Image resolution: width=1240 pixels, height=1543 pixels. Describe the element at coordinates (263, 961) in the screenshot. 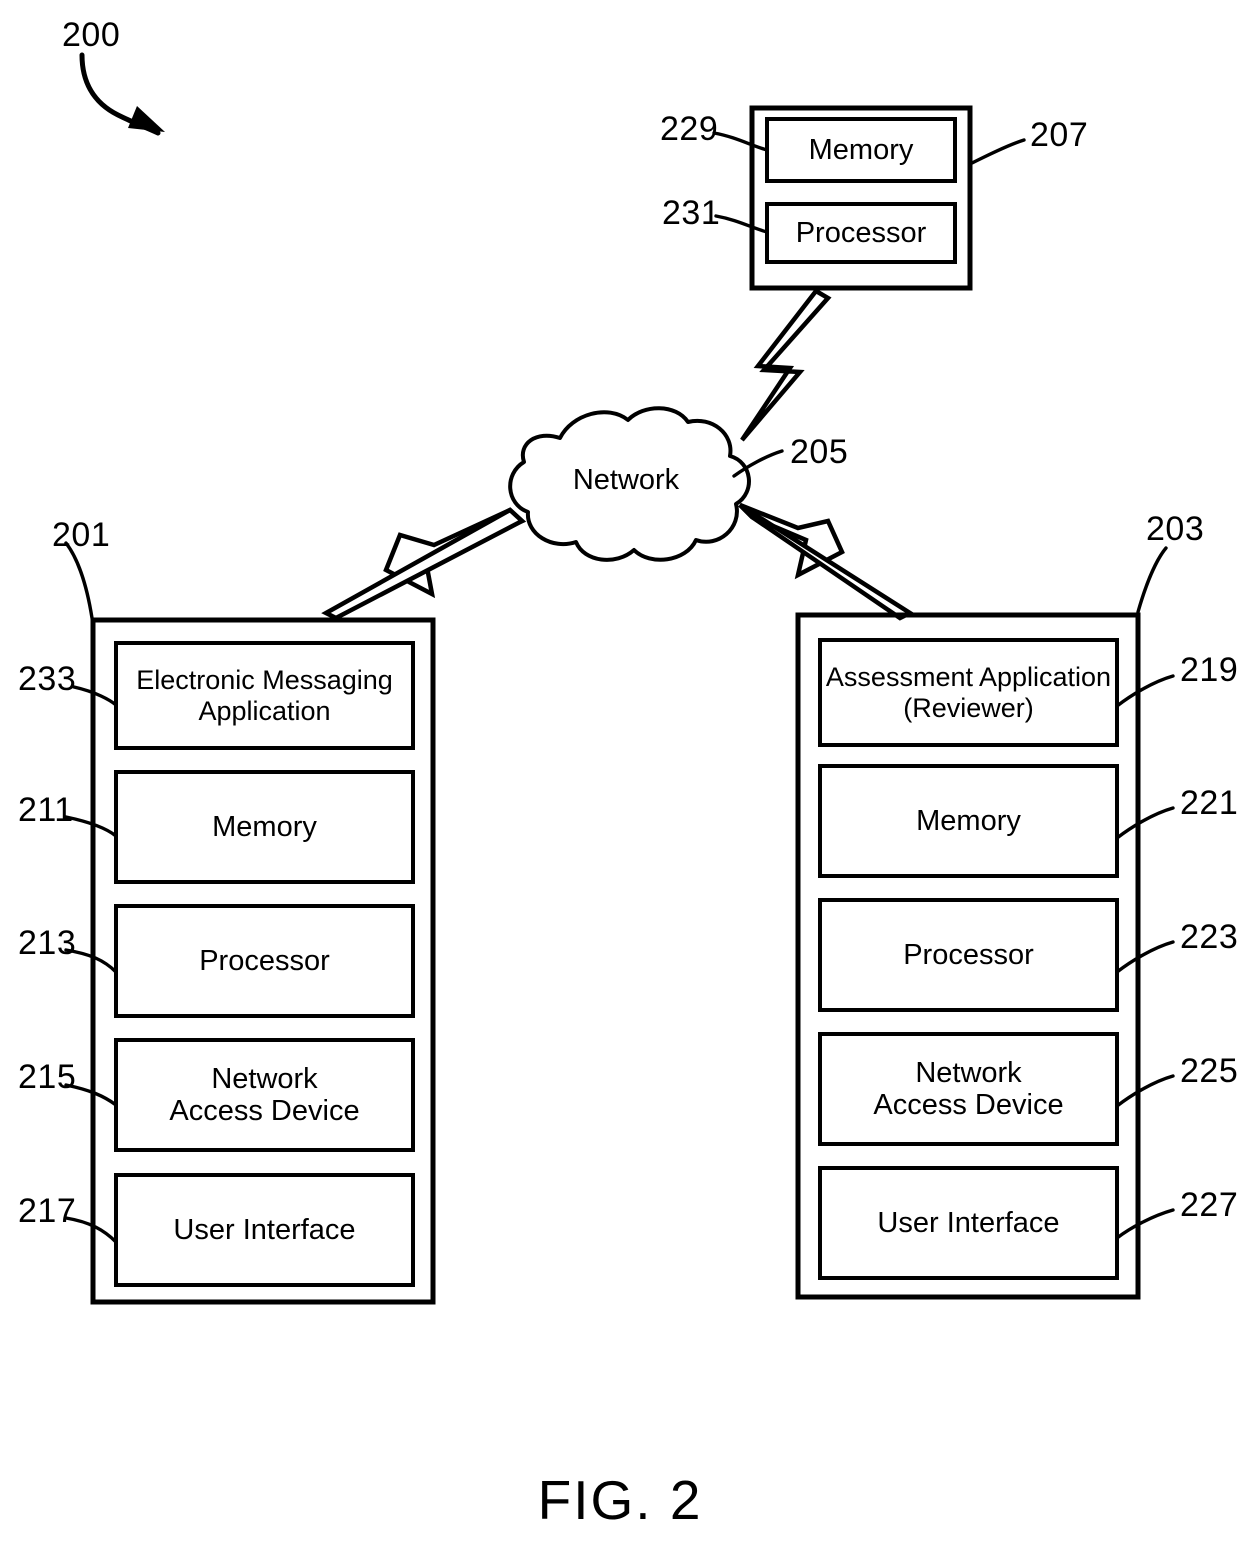

I see `left-device-outline` at that location.